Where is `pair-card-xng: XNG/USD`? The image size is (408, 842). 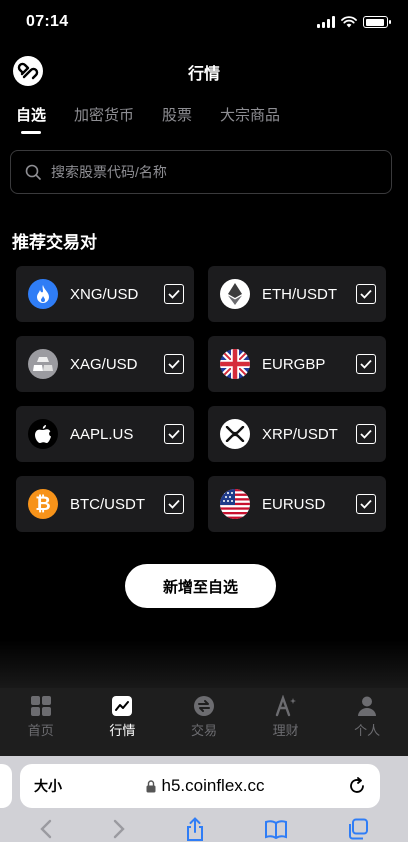 pair-card-xng: XNG/USD is located at coordinates (105, 294).